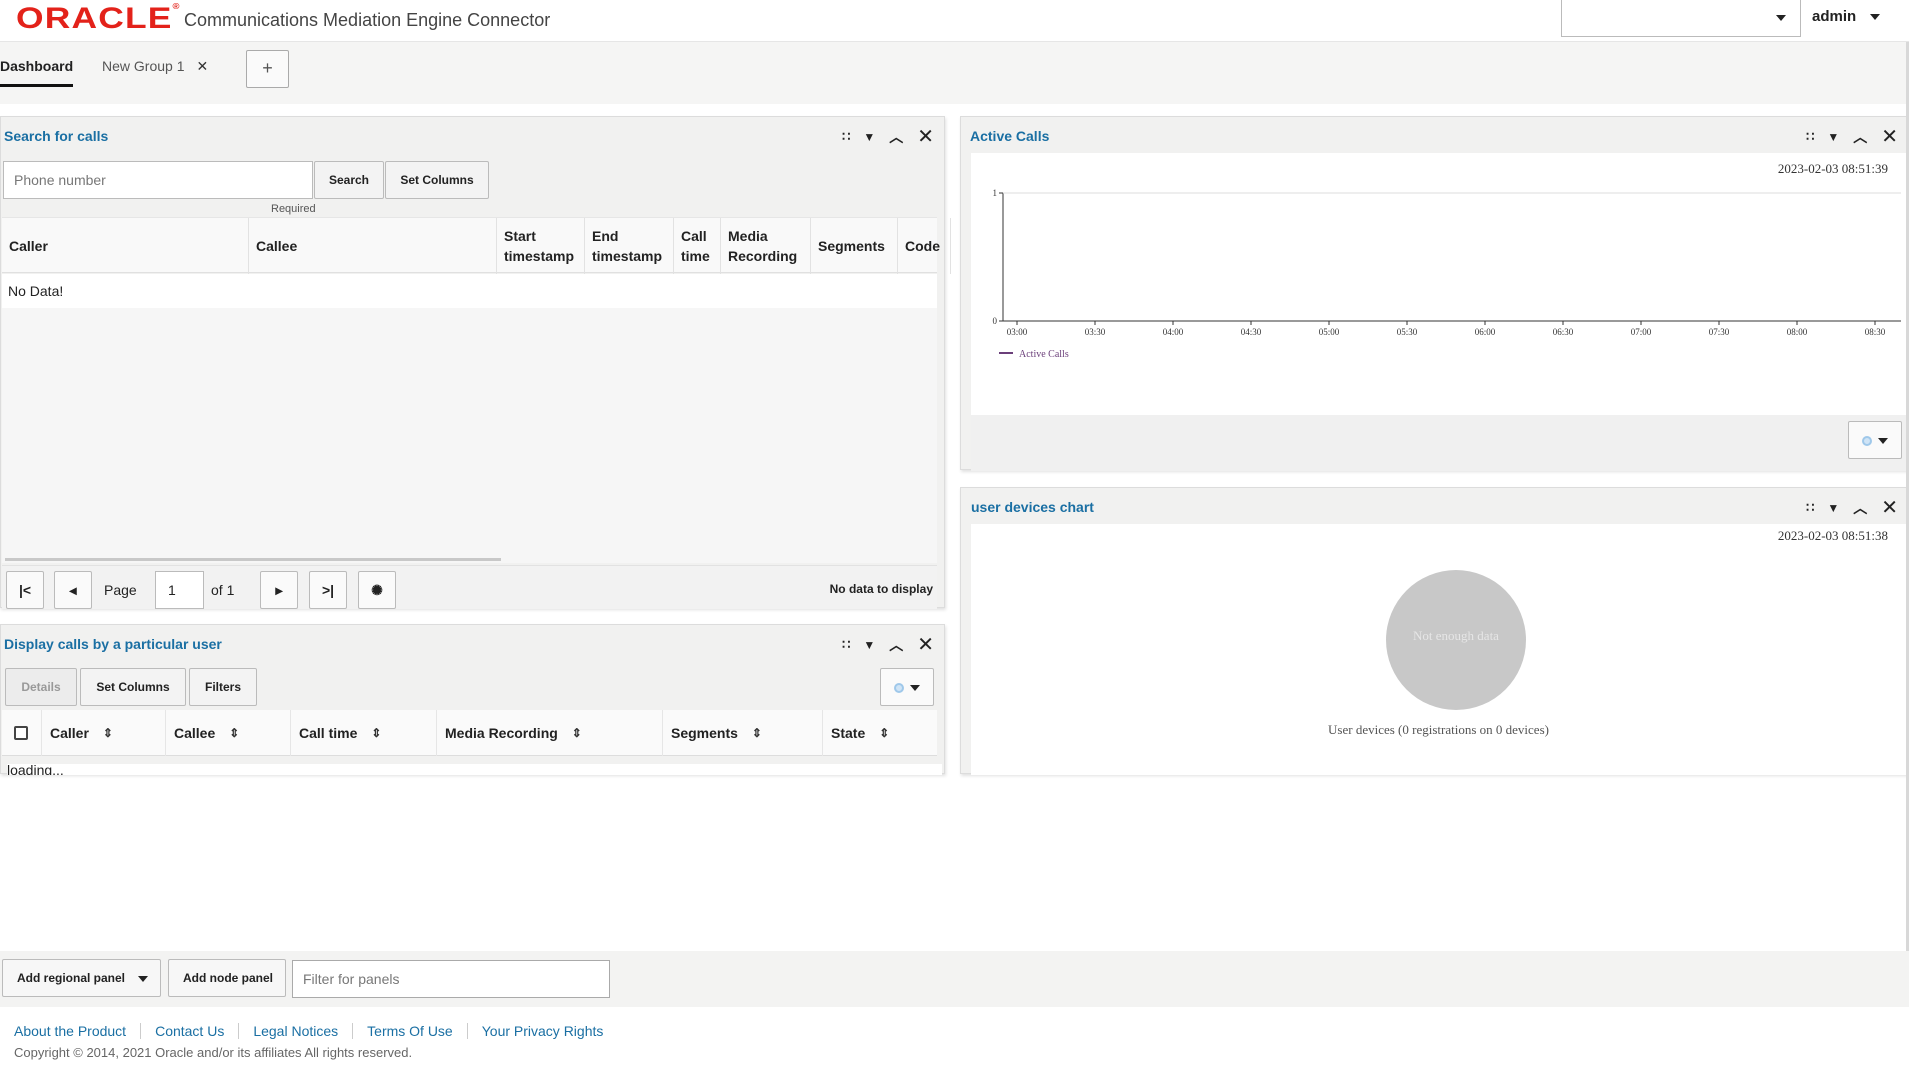 This screenshot has height=1079, width=1909. I want to click on x-tick-label: 05:30, so click(1407, 332).